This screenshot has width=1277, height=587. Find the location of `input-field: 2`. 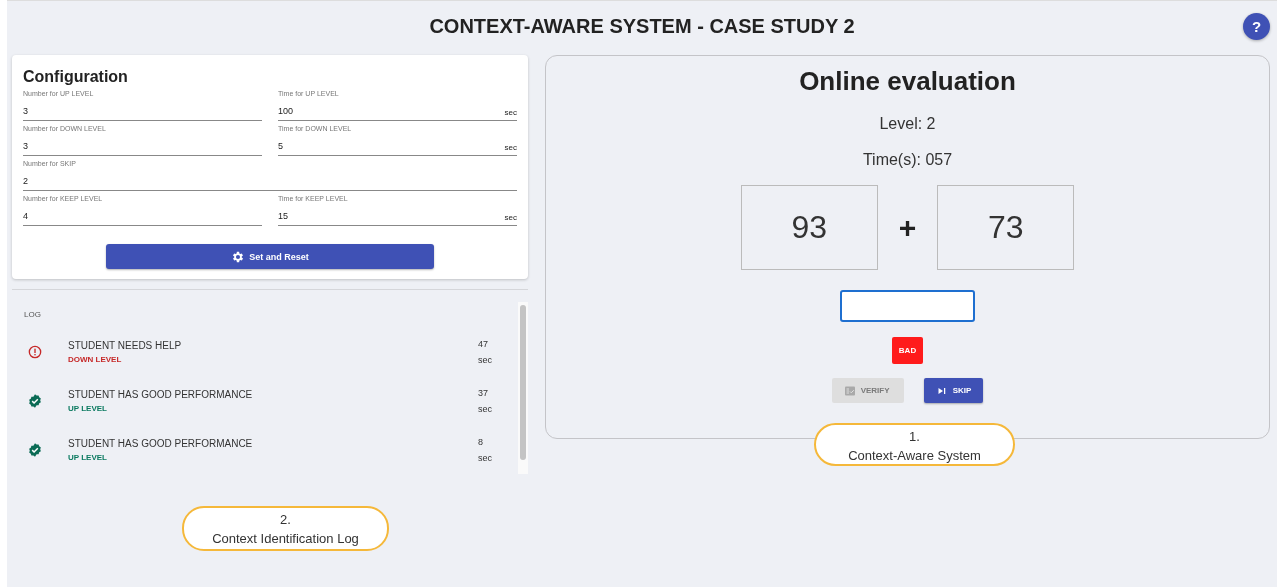

input-field: 2 is located at coordinates (270, 180).